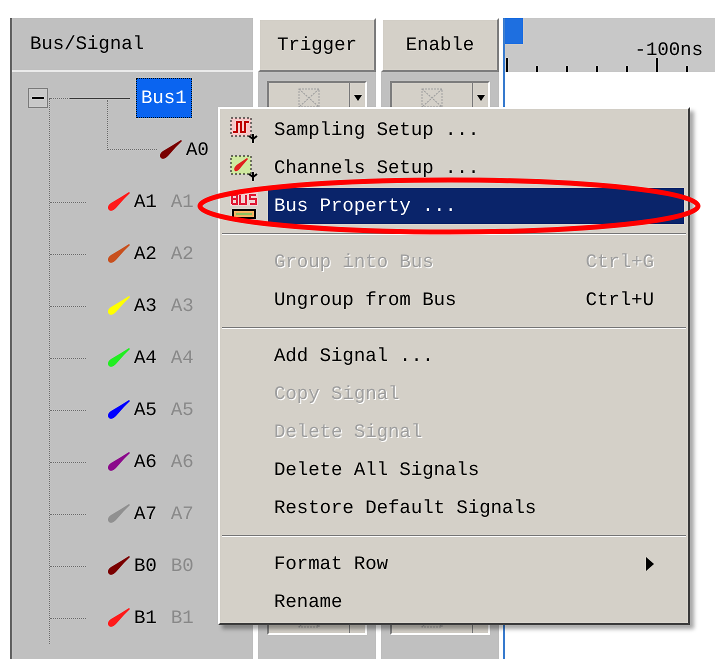  Describe the element at coordinates (145, 410) in the screenshot. I see `signal-name: A5` at that location.